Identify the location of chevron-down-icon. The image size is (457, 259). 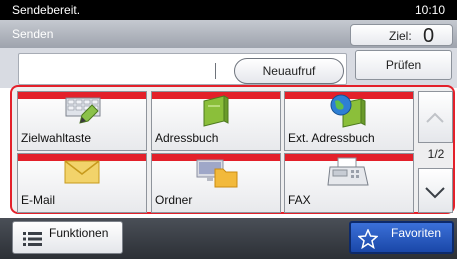
(435, 193).